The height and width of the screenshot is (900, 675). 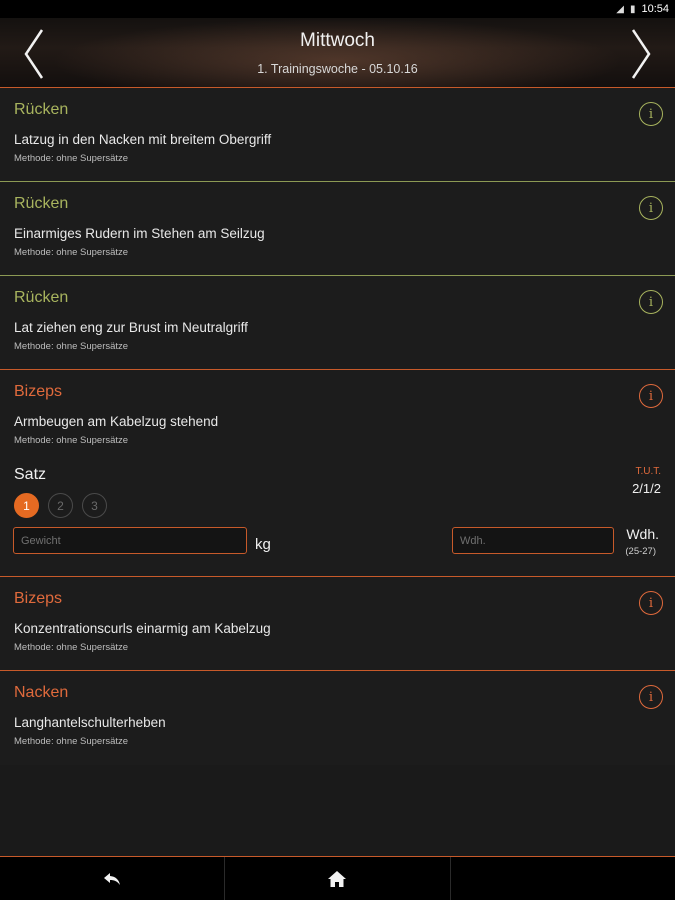 I want to click on set-selector-1: 1, so click(x=26, y=505).